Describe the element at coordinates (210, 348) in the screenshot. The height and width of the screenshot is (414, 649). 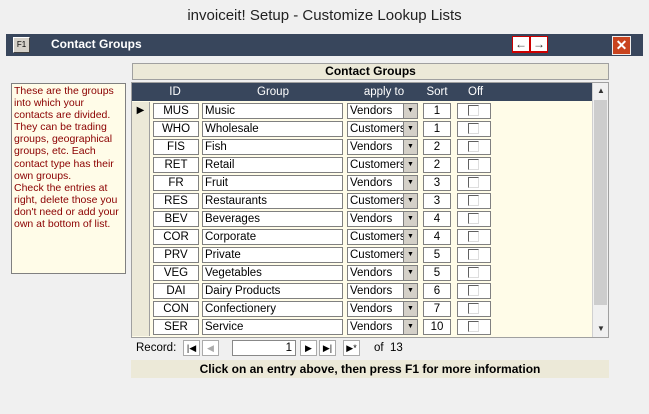
I see `previous-record-icon: ◀` at that location.